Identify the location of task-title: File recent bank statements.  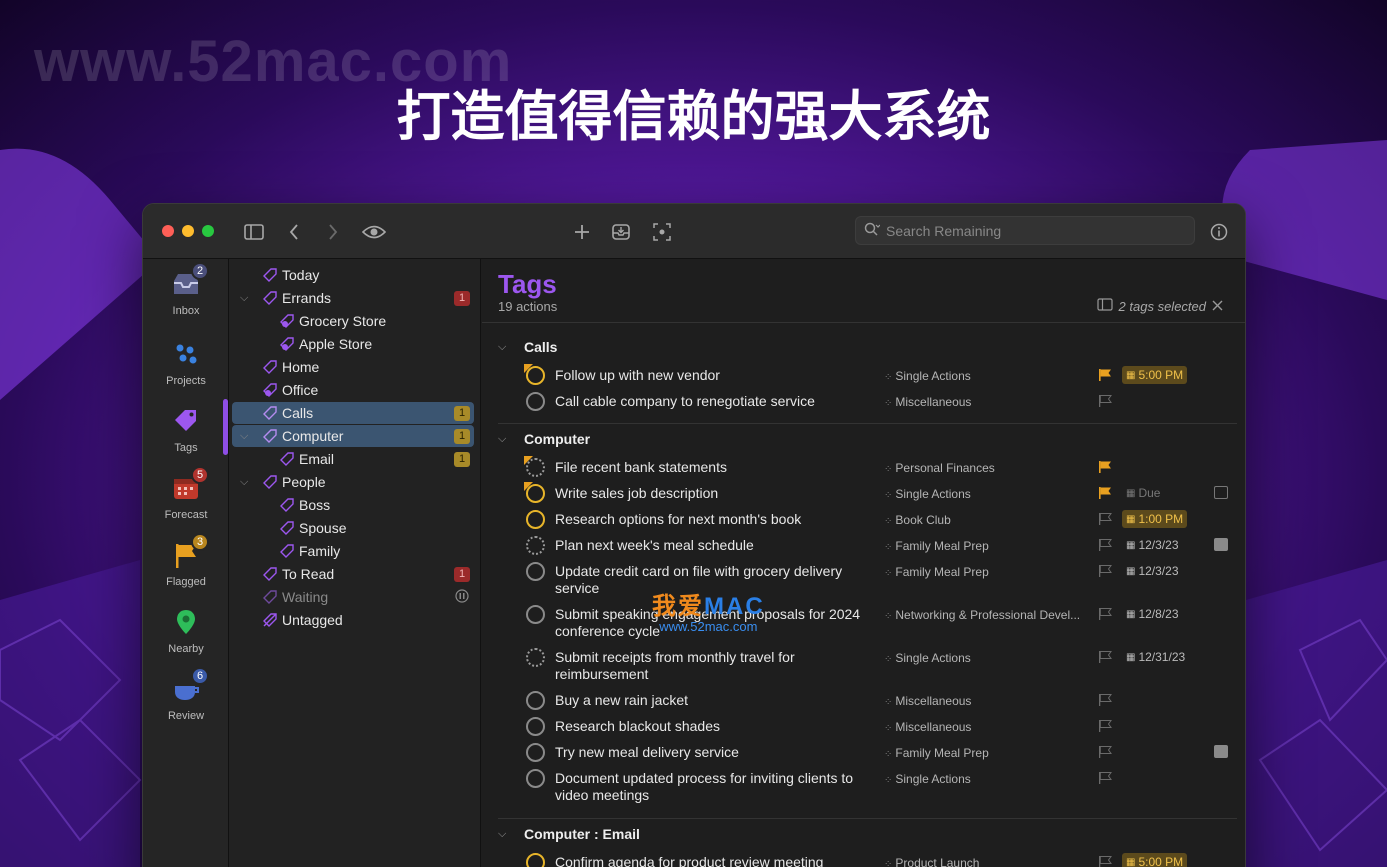
(710, 467).